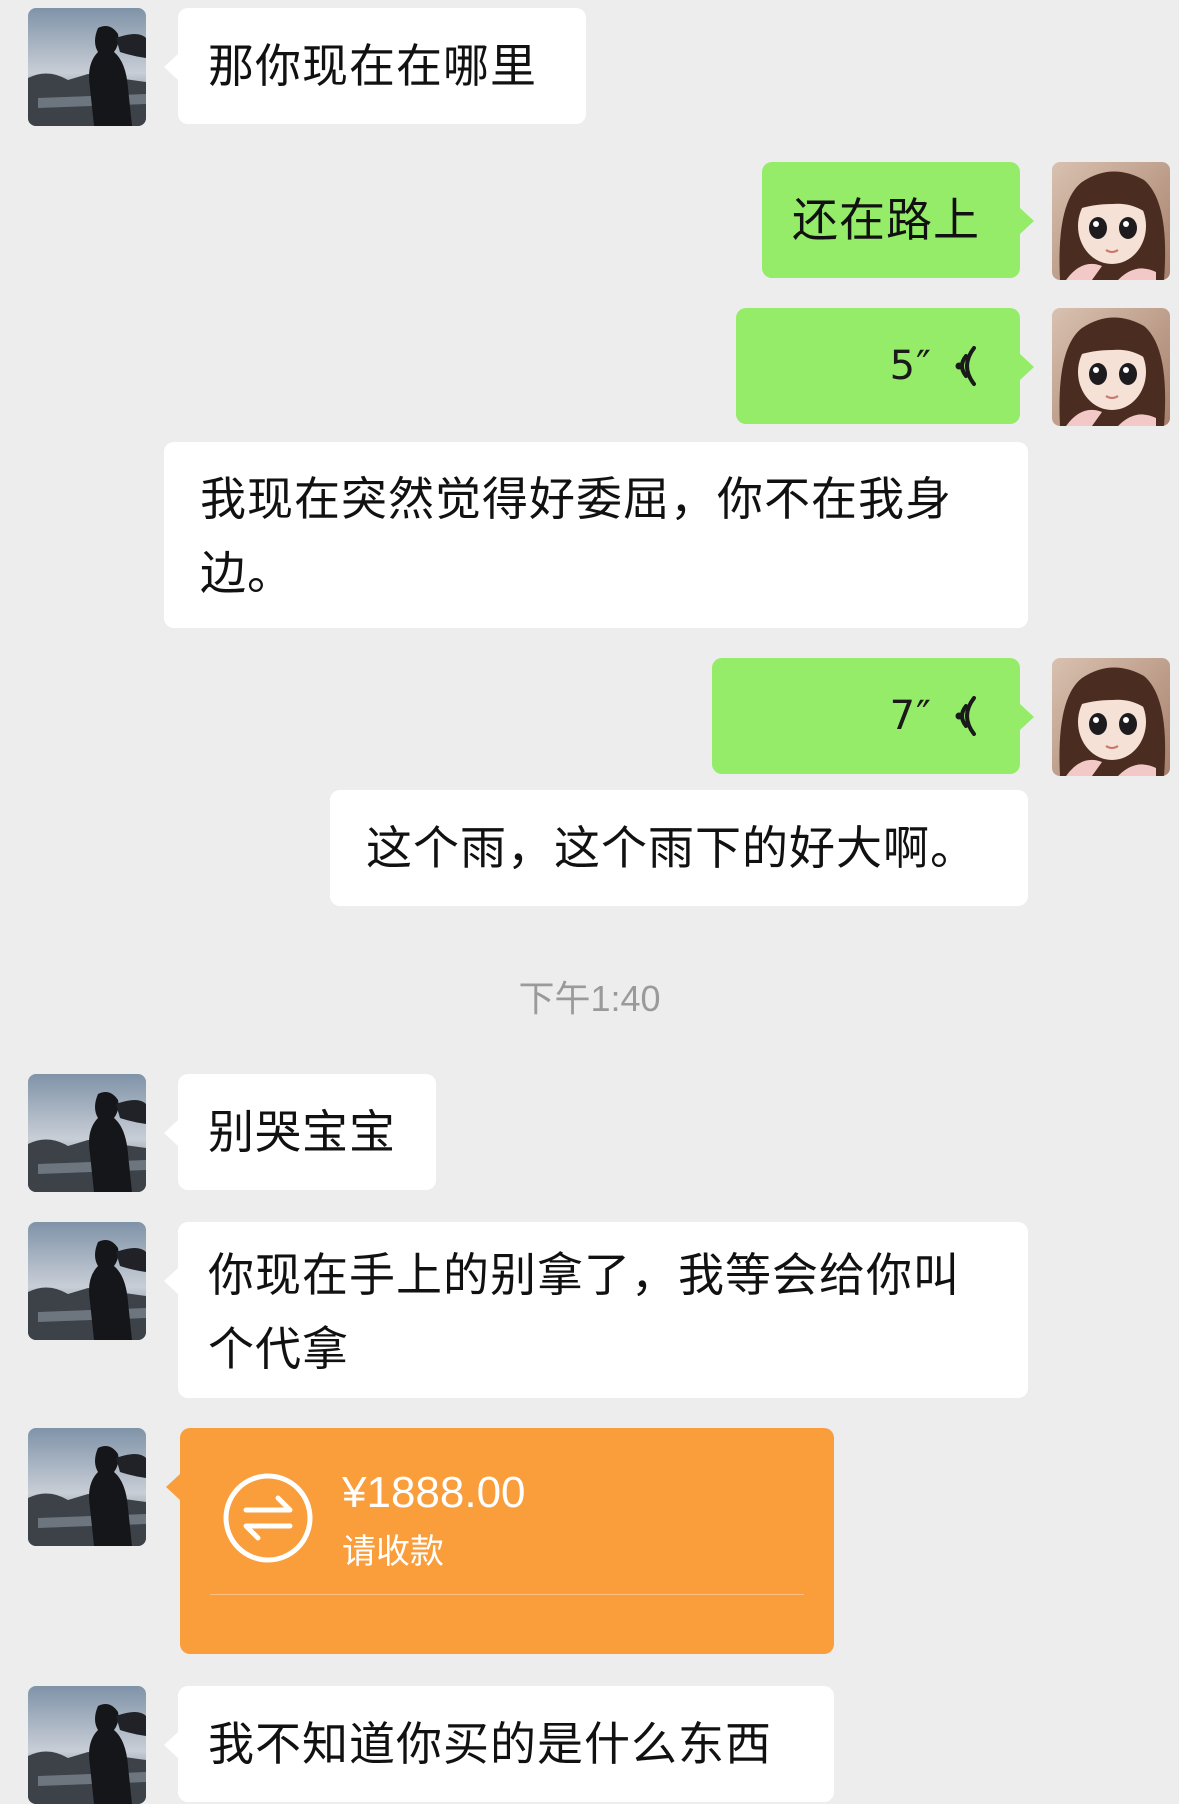  What do you see at coordinates (393, 1552) in the screenshot?
I see `transfer-status: 请收款` at bounding box center [393, 1552].